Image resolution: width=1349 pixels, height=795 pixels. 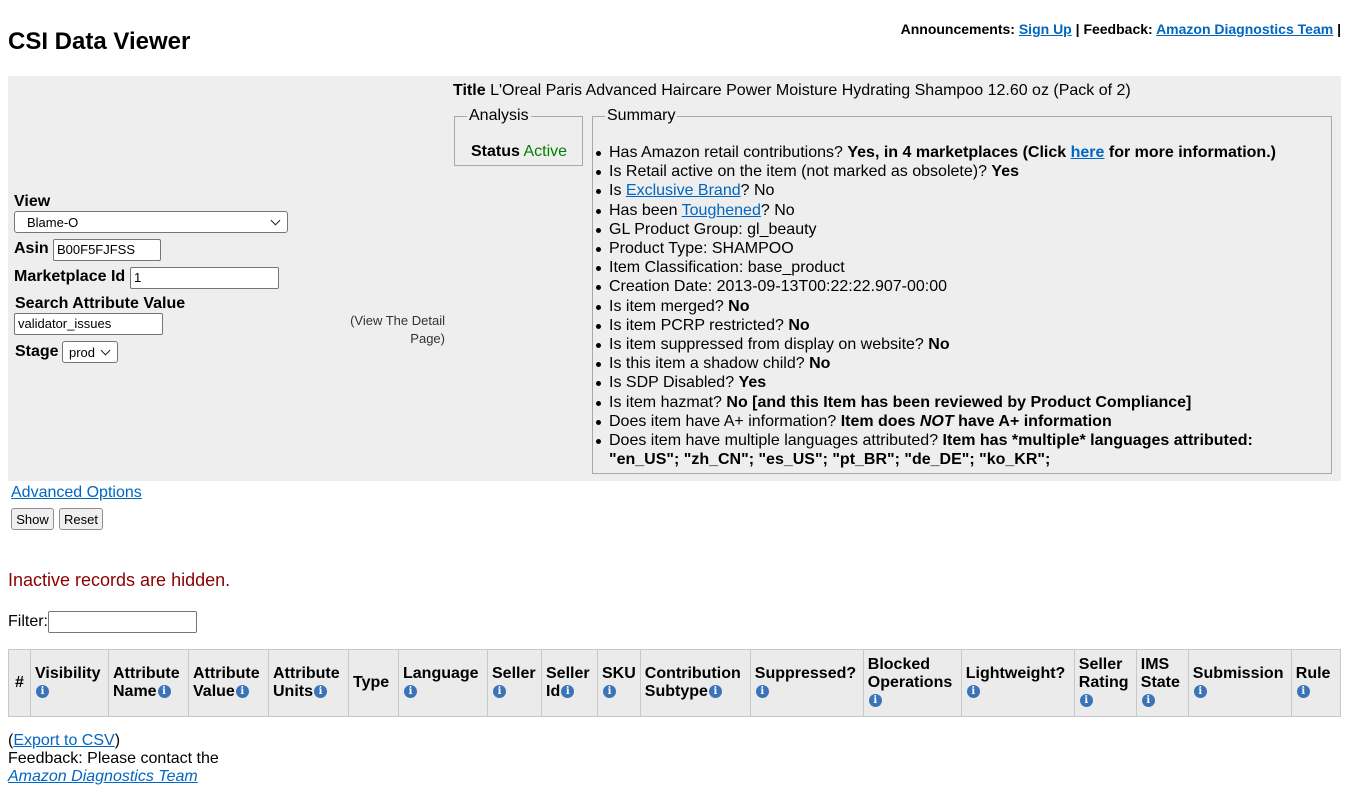 I want to click on title-label: Title, so click(x=469, y=90).